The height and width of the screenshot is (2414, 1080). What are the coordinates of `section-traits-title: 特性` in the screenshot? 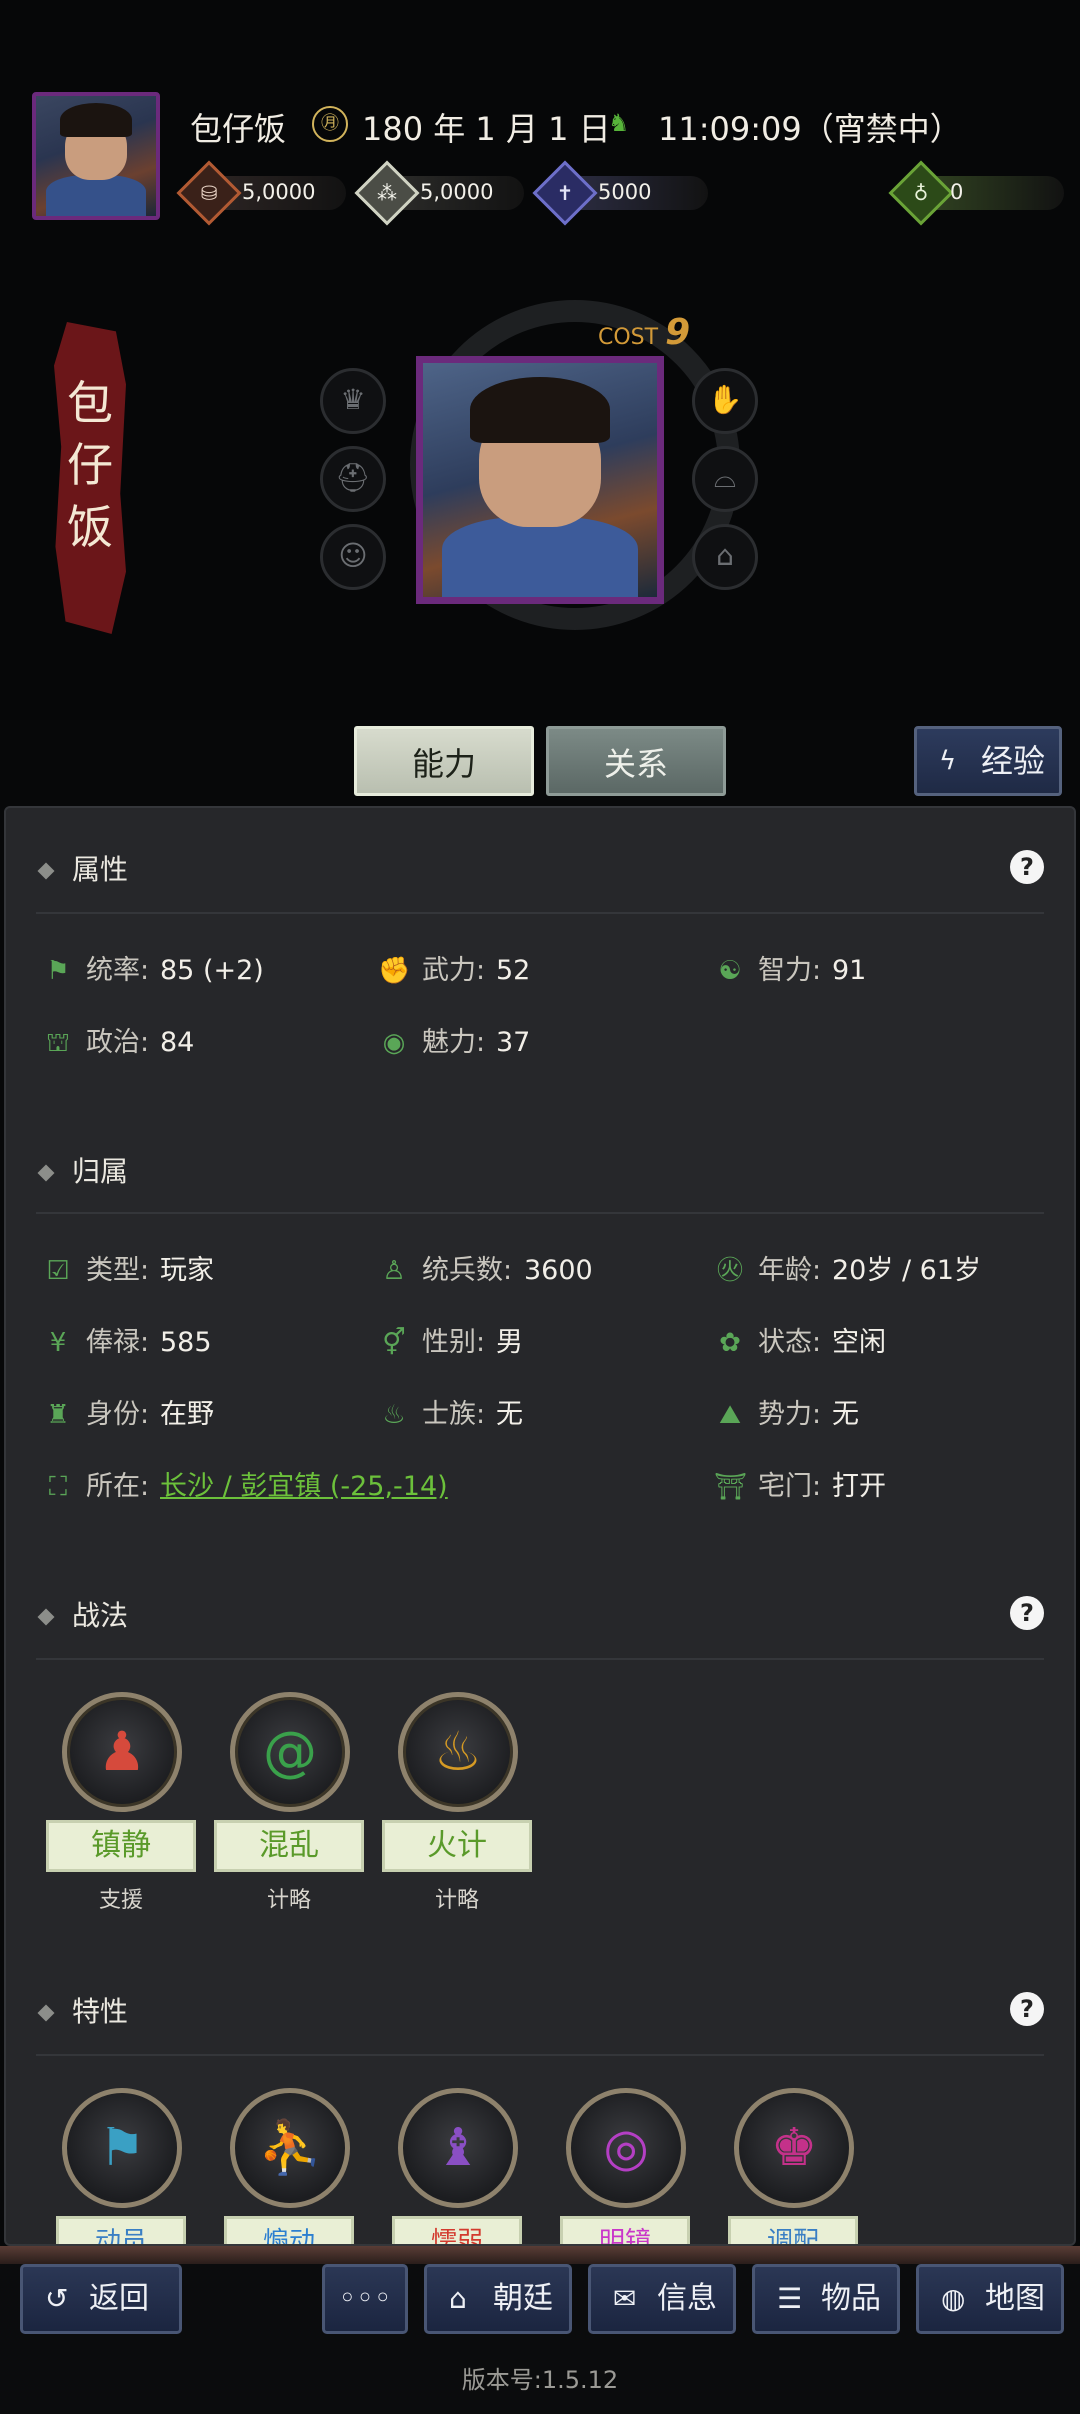 It's located at (82, 2010).